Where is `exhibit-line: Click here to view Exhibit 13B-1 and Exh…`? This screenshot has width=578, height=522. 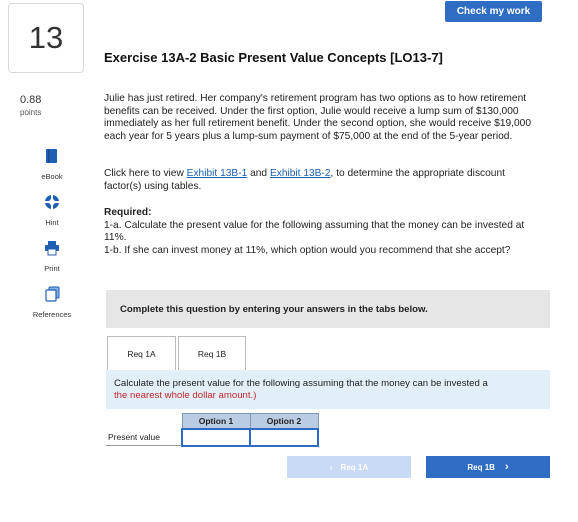 exhibit-line: Click here to view Exhibit 13B-1 and Exh… is located at coordinates (324, 180).